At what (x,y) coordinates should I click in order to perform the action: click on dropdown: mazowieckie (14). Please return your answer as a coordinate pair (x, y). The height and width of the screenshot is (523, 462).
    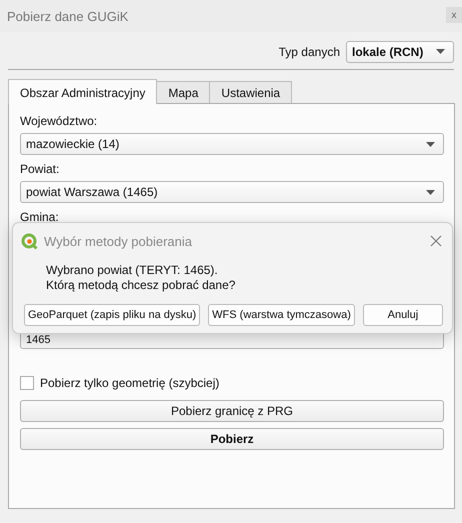
    Looking at the image, I should click on (232, 144).